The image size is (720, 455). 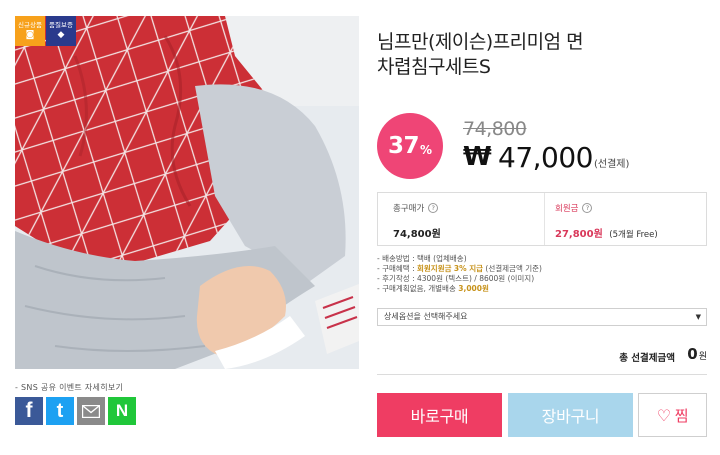 I want to click on email-share-button, so click(x=91, y=411).